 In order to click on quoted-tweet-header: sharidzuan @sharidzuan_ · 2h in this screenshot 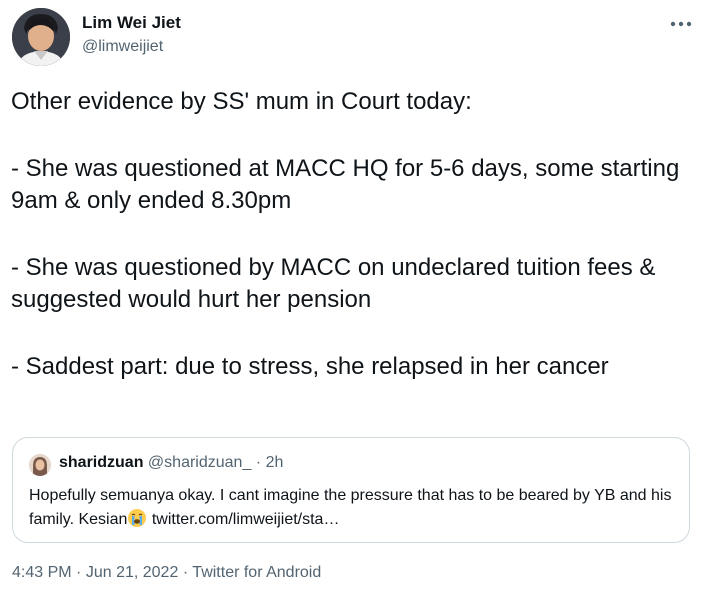, I will do `click(171, 463)`.